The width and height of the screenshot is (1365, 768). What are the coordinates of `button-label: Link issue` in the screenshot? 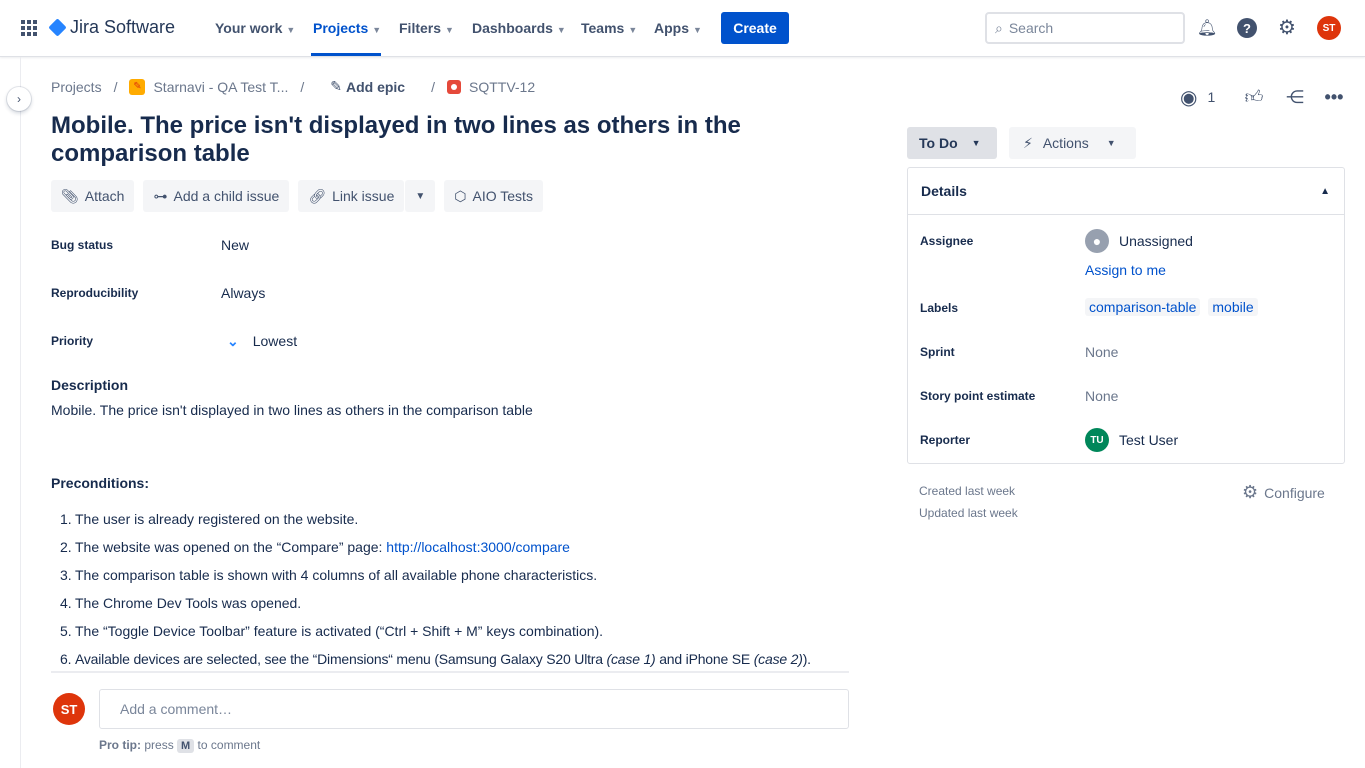 It's located at (363, 196).